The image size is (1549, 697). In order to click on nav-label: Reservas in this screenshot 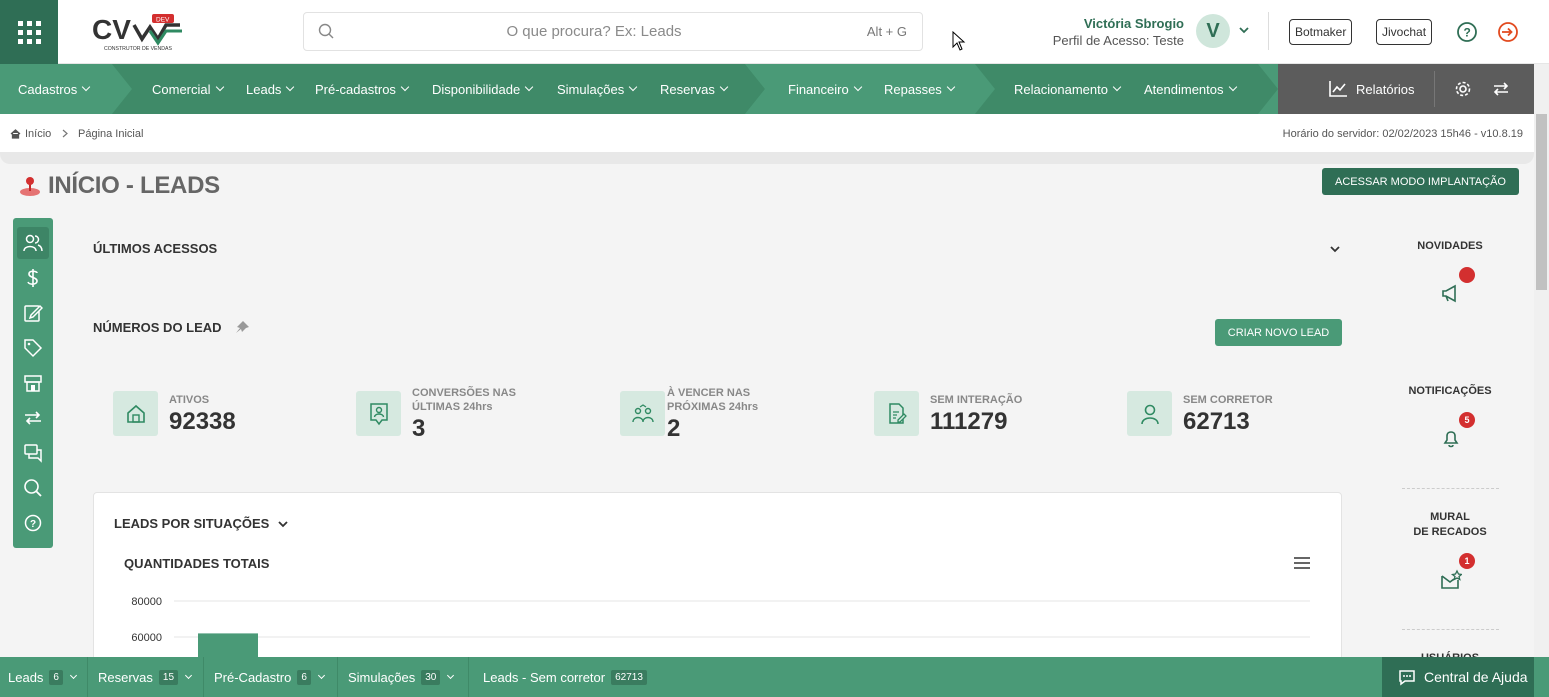, I will do `click(687, 89)`.